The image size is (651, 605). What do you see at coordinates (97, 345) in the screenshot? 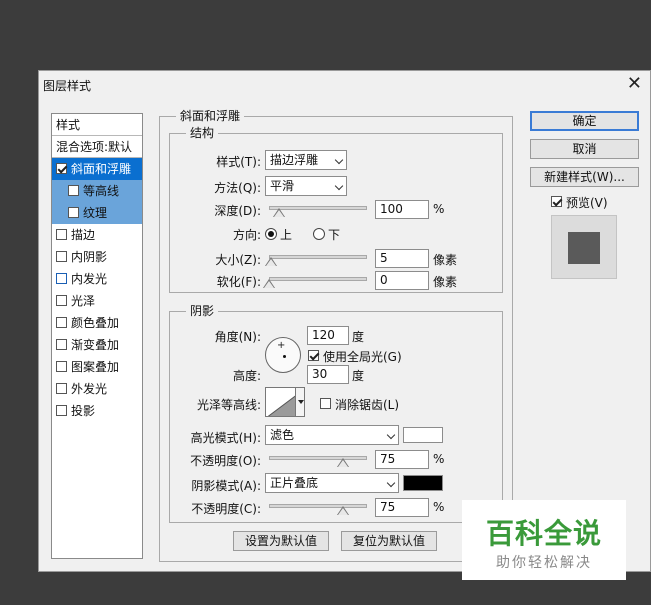
I see `style-item-gradient-overlay: 渐变叠加` at bounding box center [97, 345].